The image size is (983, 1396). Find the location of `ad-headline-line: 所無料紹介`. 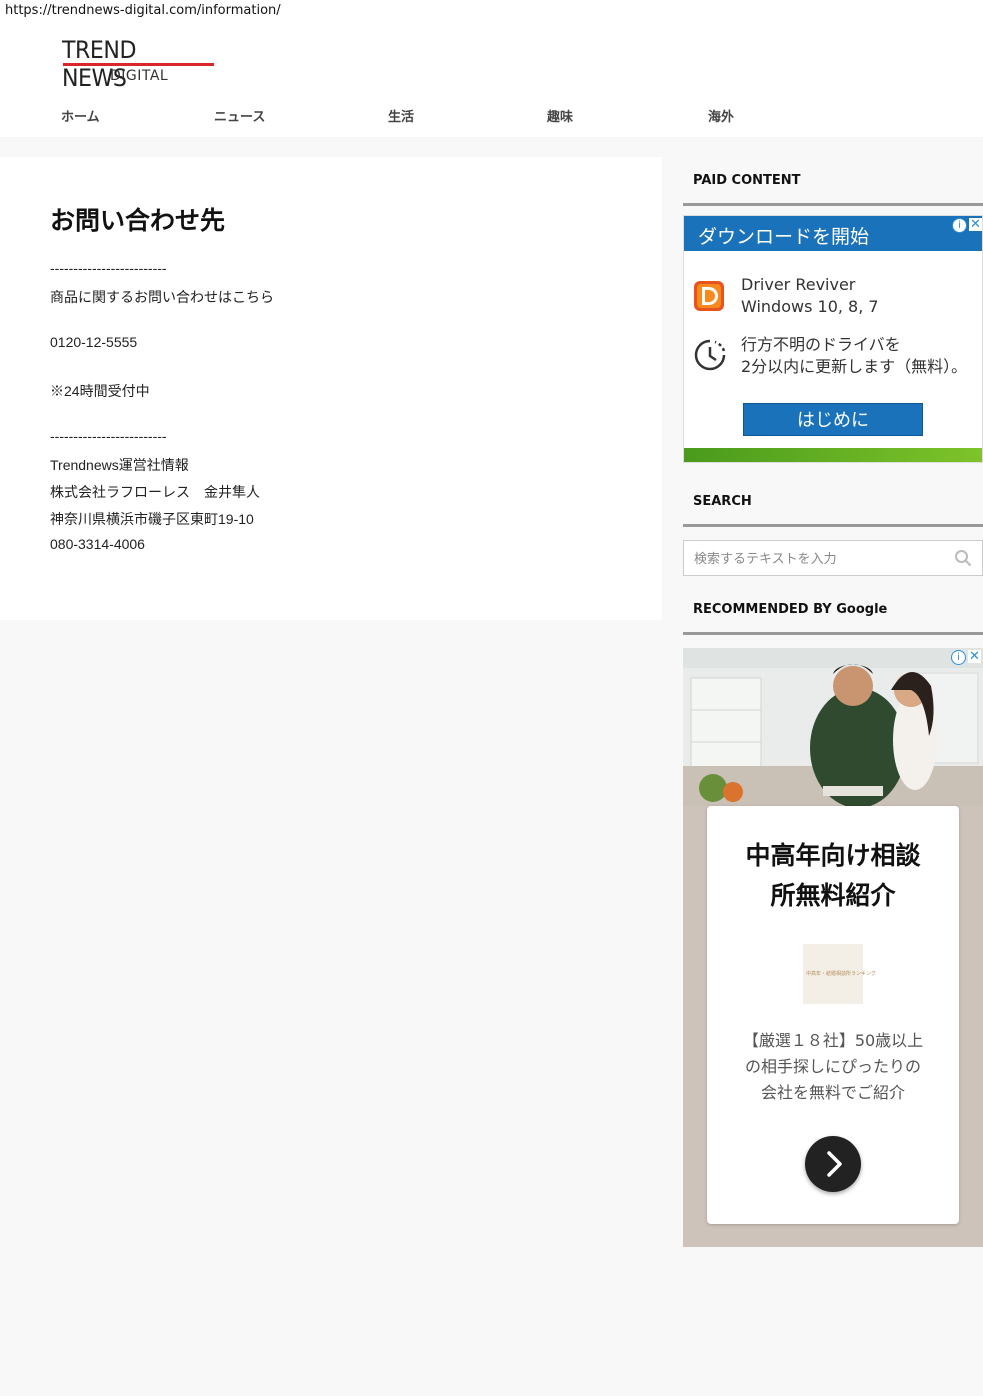

ad-headline-line: 所無料紹介 is located at coordinates (833, 895).